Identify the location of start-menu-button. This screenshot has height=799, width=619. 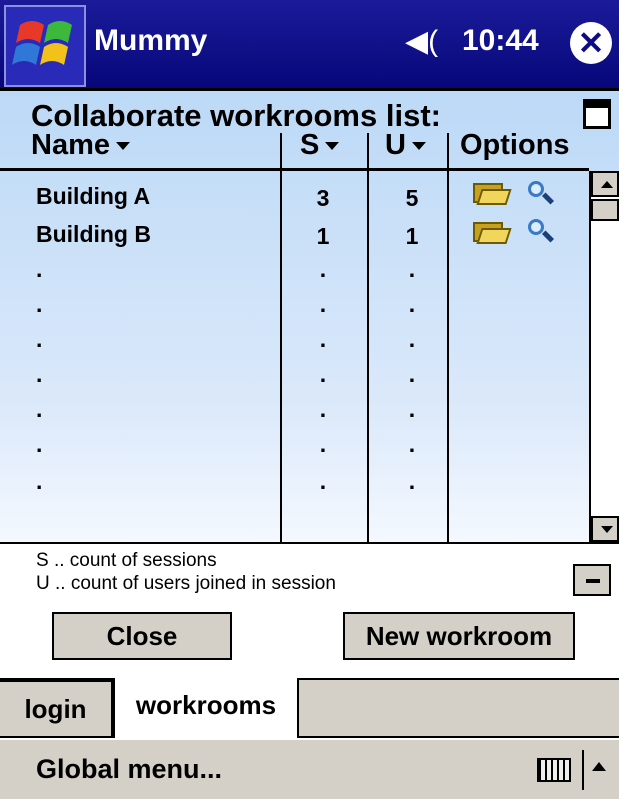
(45, 46).